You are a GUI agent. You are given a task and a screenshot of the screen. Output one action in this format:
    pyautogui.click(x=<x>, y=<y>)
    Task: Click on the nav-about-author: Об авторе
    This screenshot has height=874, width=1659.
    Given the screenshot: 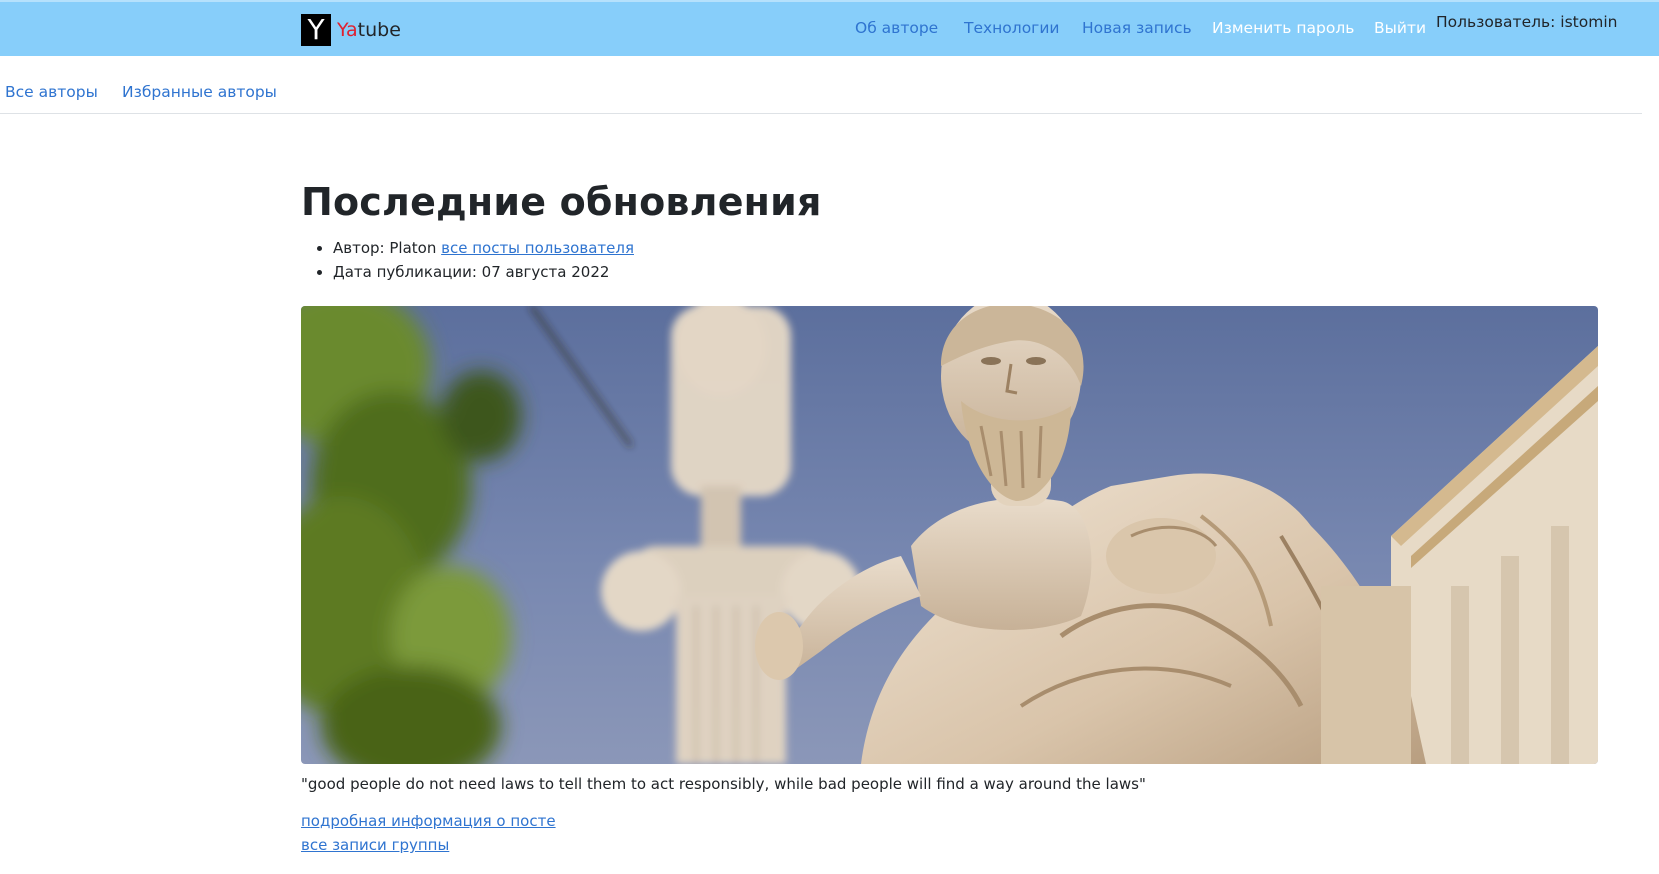 What is the action you would take?
    pyautogui.click(x=896, y=28)
    